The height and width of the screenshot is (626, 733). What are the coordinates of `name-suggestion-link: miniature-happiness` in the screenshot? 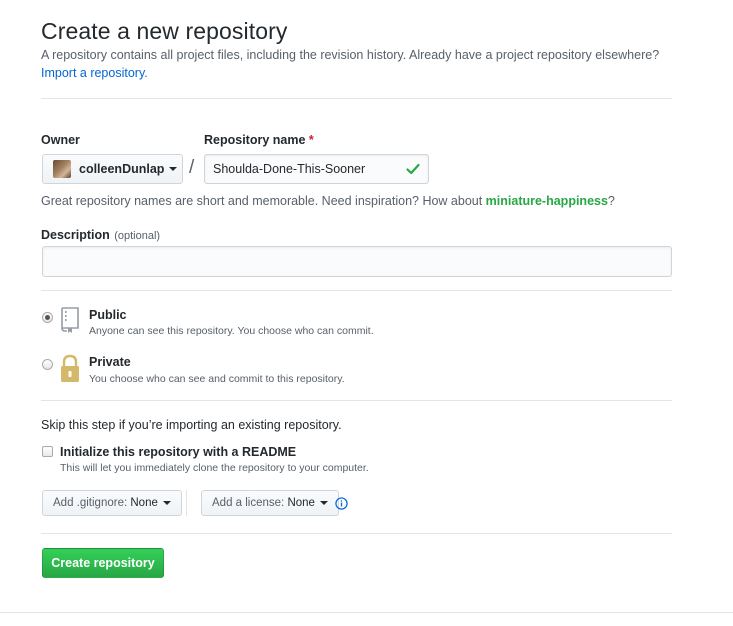 It's located at (547, 201).